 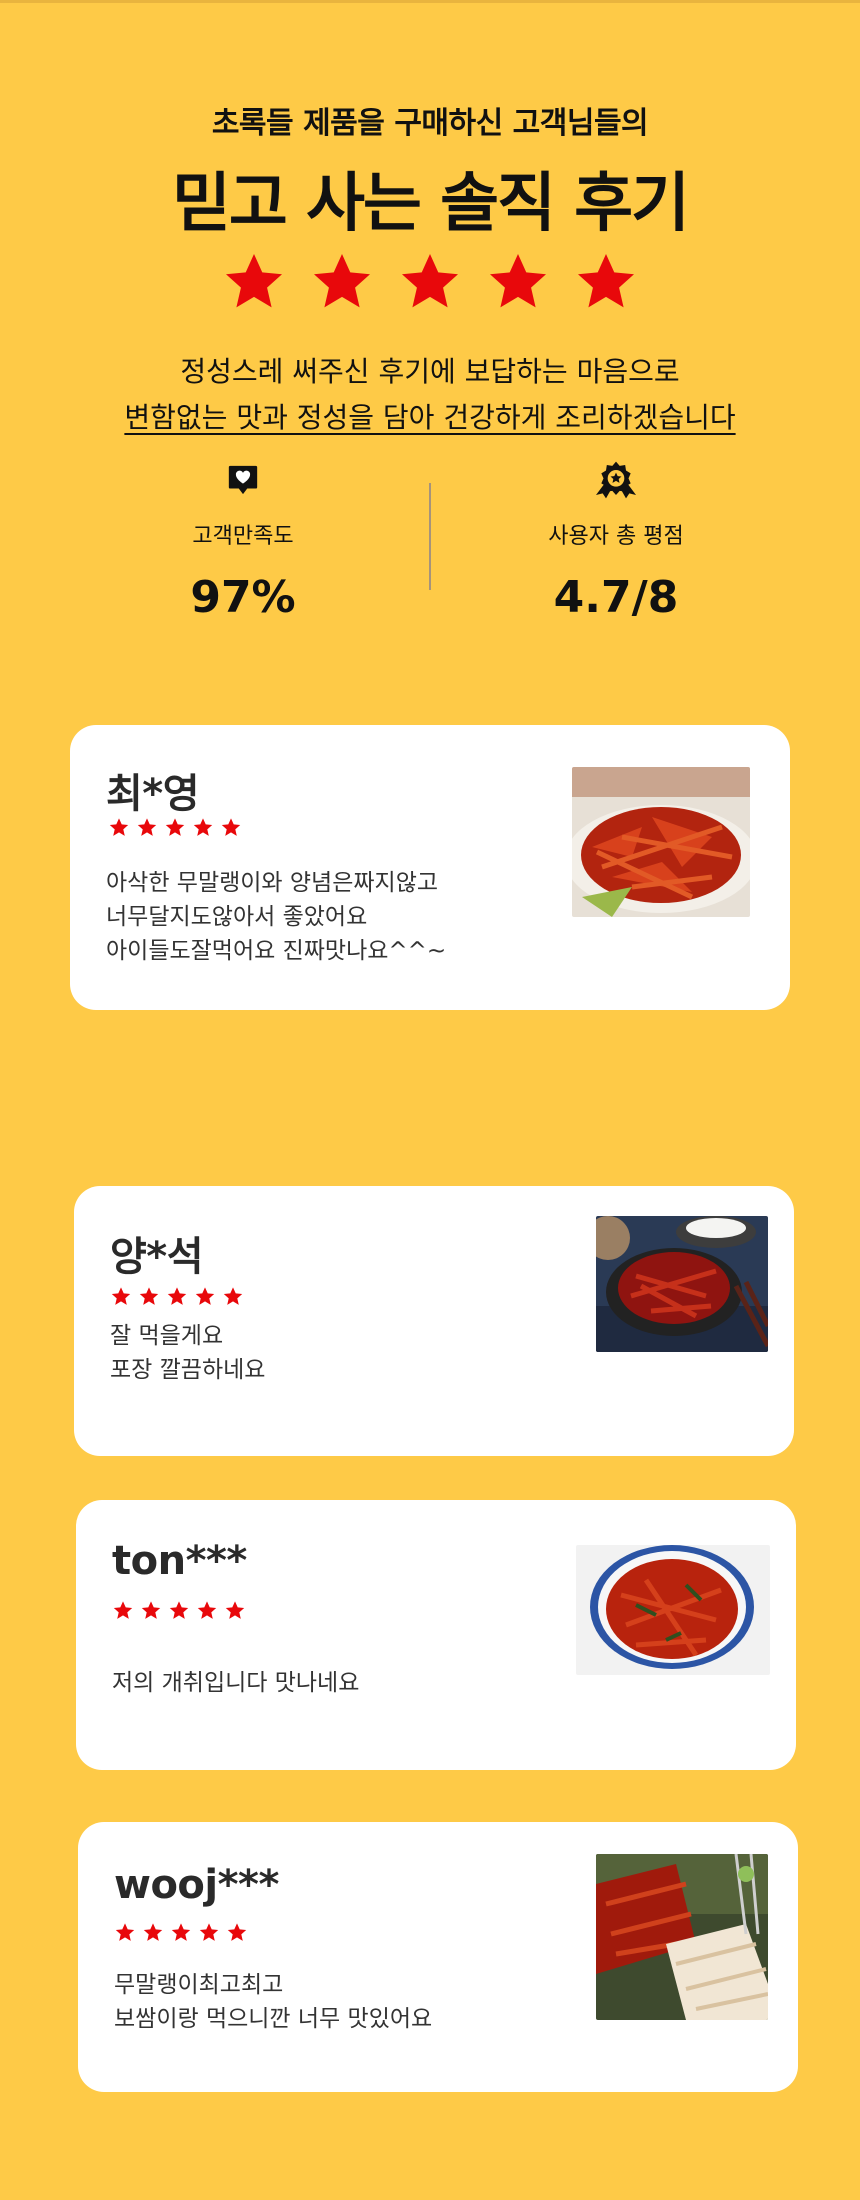 I want to click on rating-stat: 사용자 총 평점 4.7/8, so click(x=616, y=541).